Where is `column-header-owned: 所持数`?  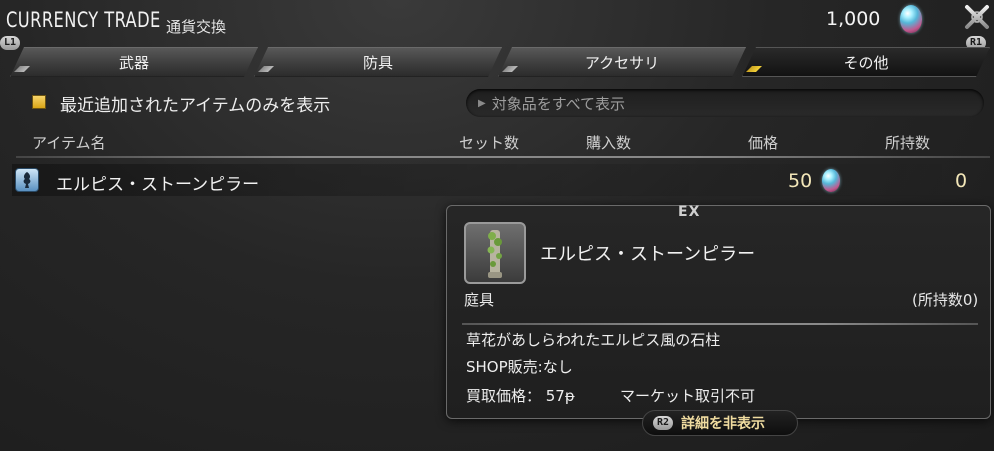 column-header-owned: 所持数 is located at coordinates (908, 143).